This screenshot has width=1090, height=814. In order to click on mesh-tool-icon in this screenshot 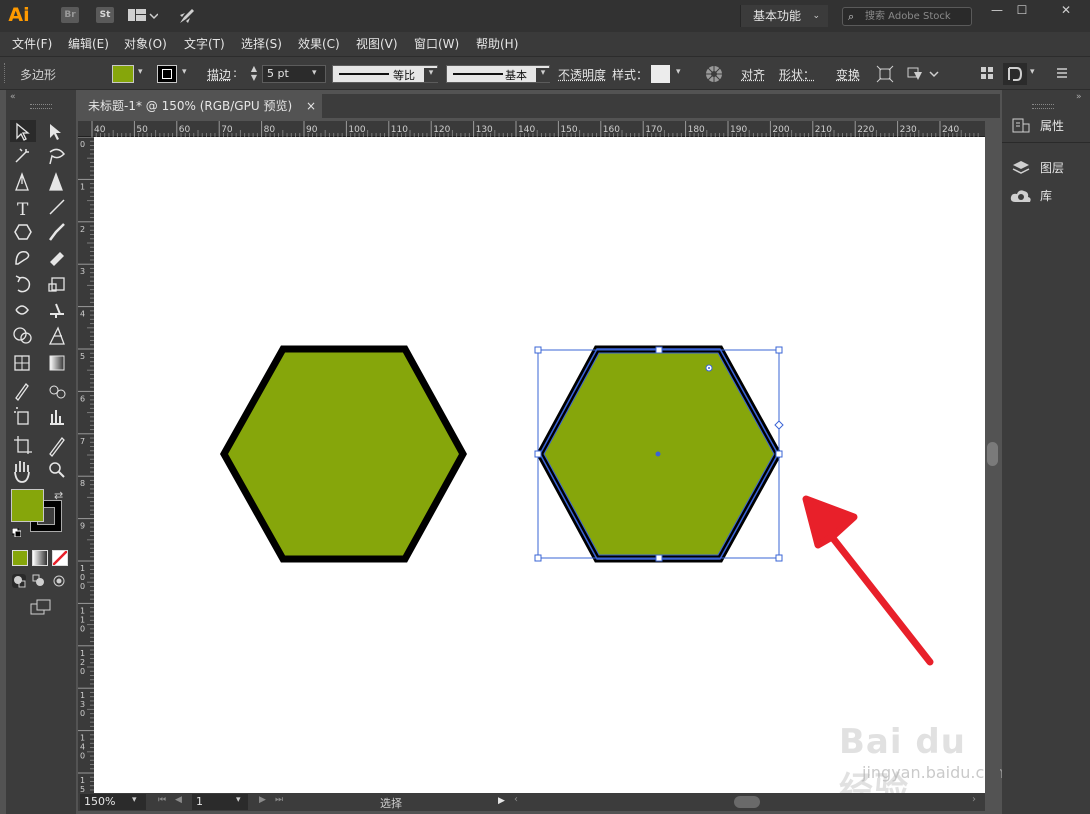, I will do `click(22, 364)`.